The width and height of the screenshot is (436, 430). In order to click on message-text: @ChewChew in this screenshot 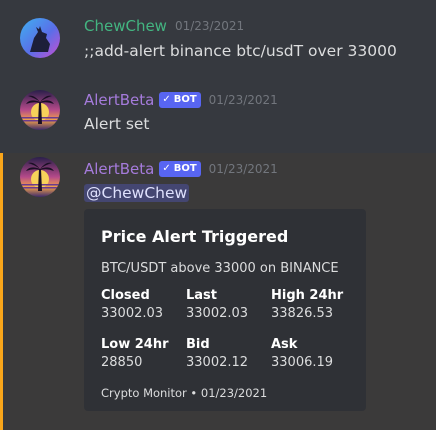, I will do `click(137, 193)`.